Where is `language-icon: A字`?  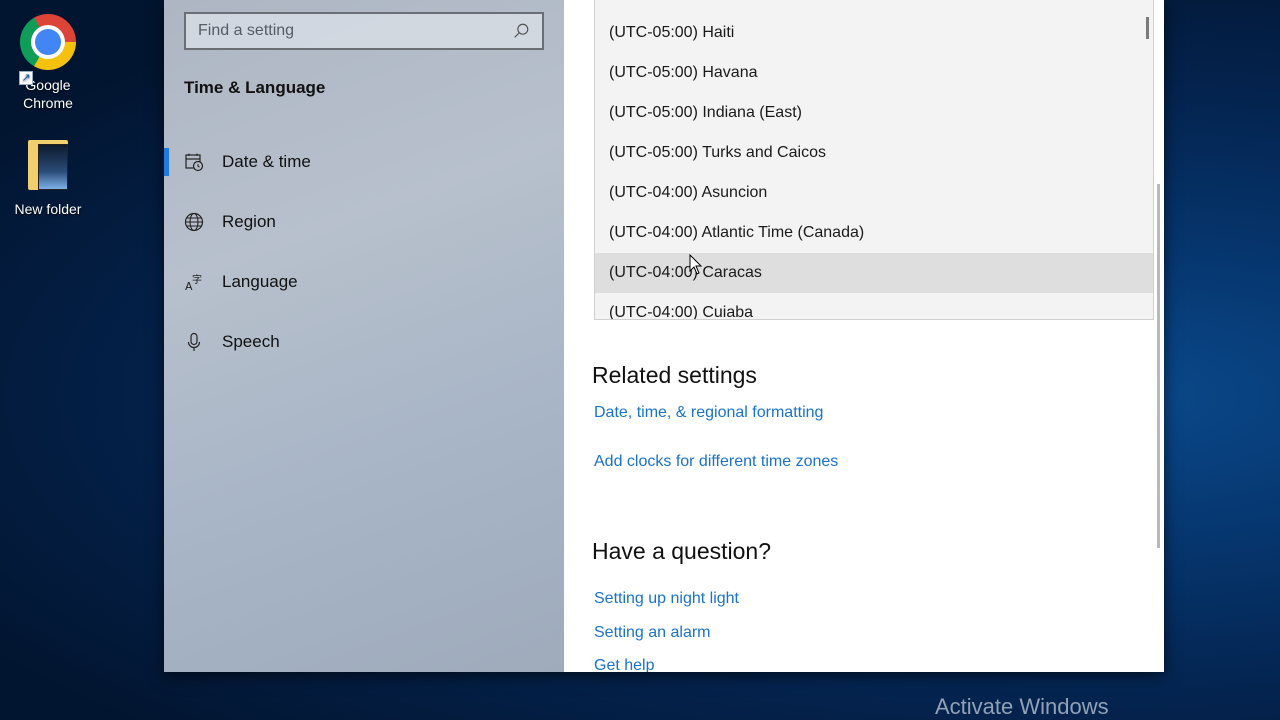 language-icon: A字 is located at coordinates (194, 282).